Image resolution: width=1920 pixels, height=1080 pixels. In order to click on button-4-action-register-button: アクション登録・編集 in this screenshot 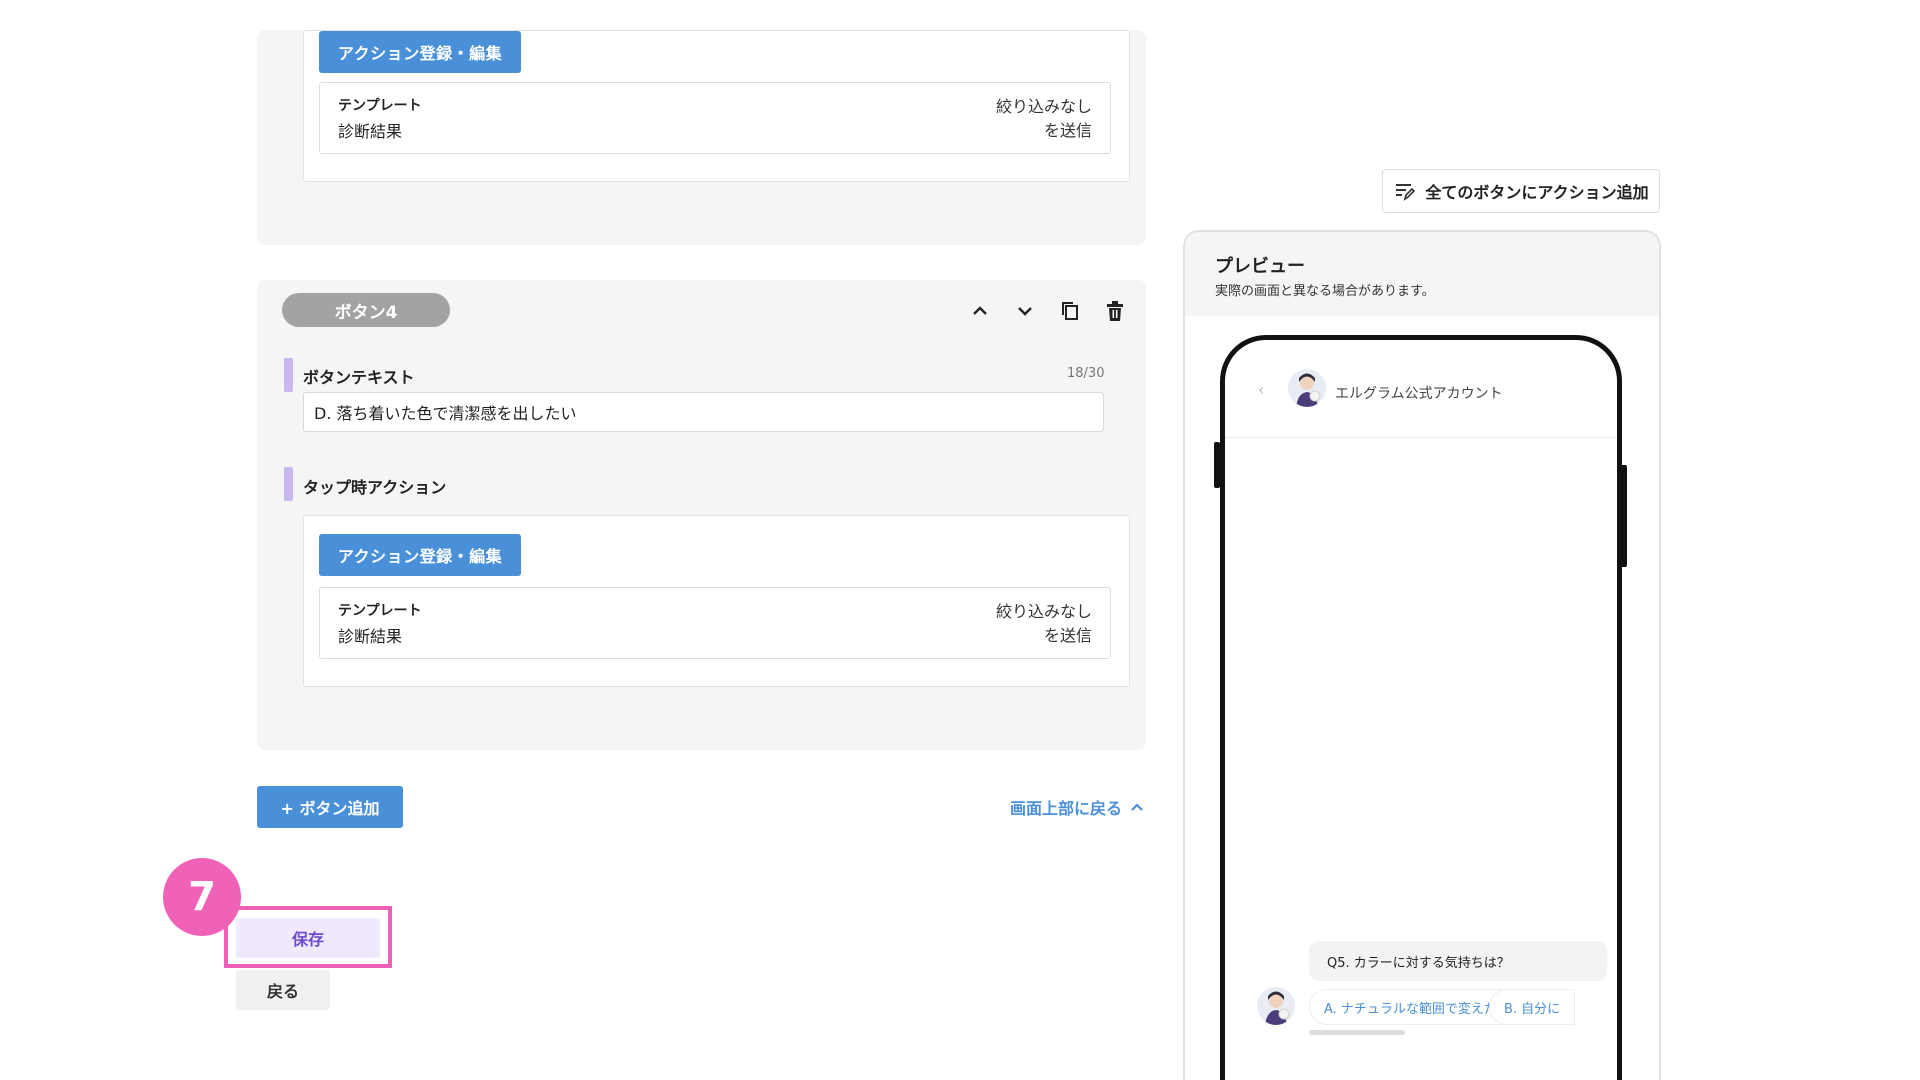, I will do `click(420, 555)`.